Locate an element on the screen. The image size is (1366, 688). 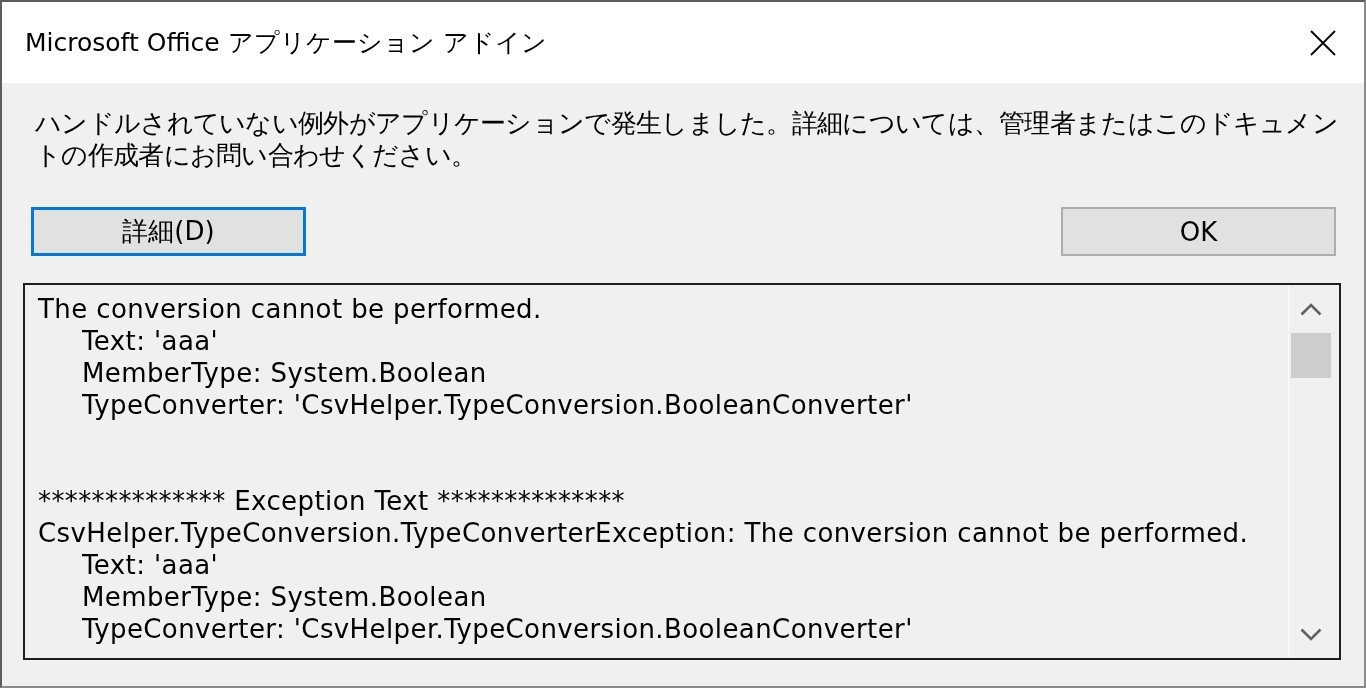
close-icon is located at coordinates (1323, 42).